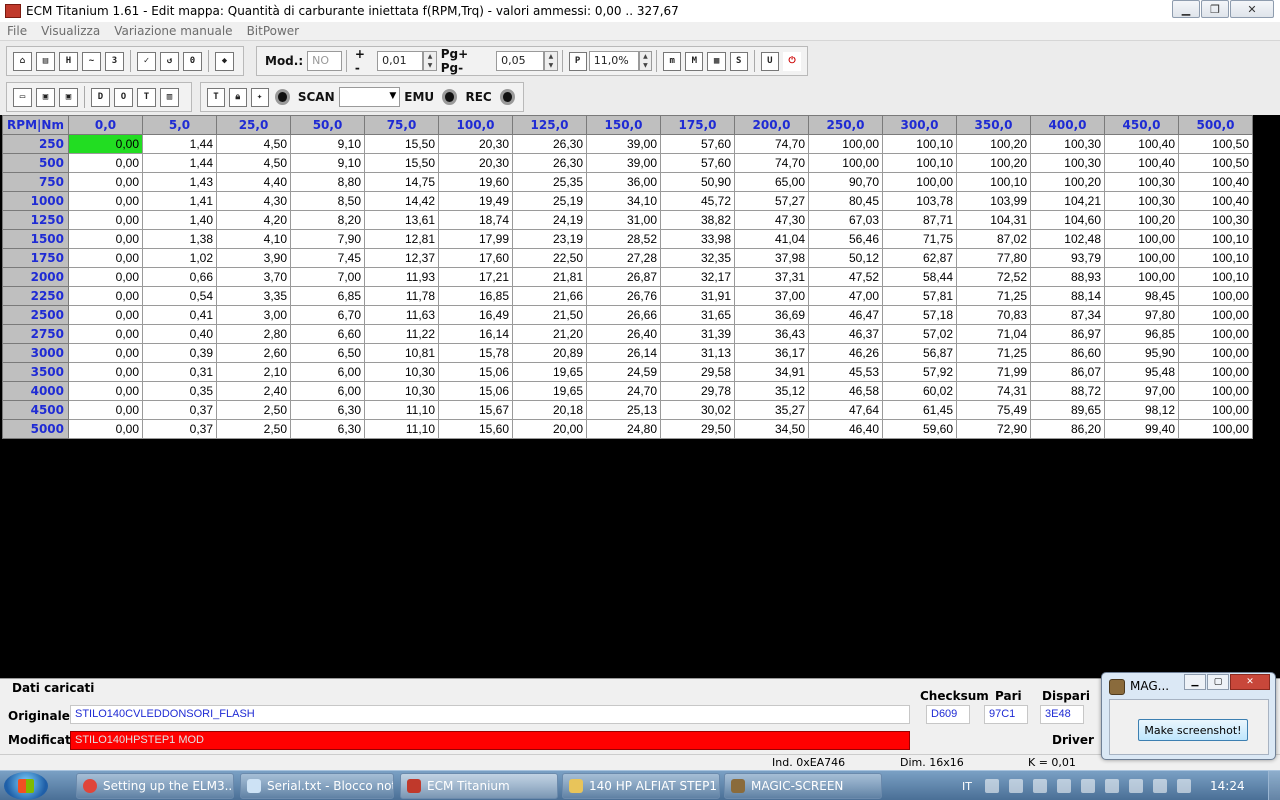  What do you see at coordinates (490, 714) in the screenshot?
I see `originale-field: STILO140CVLEDDONSORI_FLASH` at bounding box center [490, 714].